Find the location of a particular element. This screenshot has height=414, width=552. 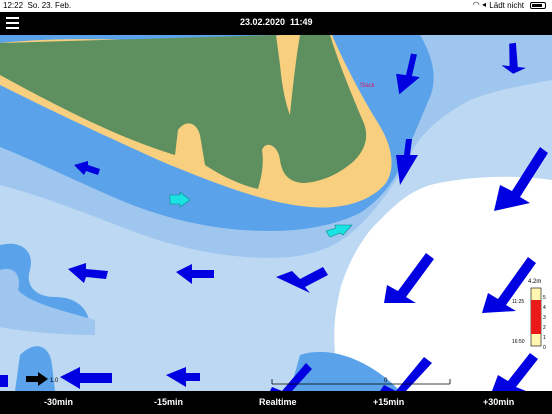

wifi-icon: ◠ ◂ is located at coordinates (479, 4).